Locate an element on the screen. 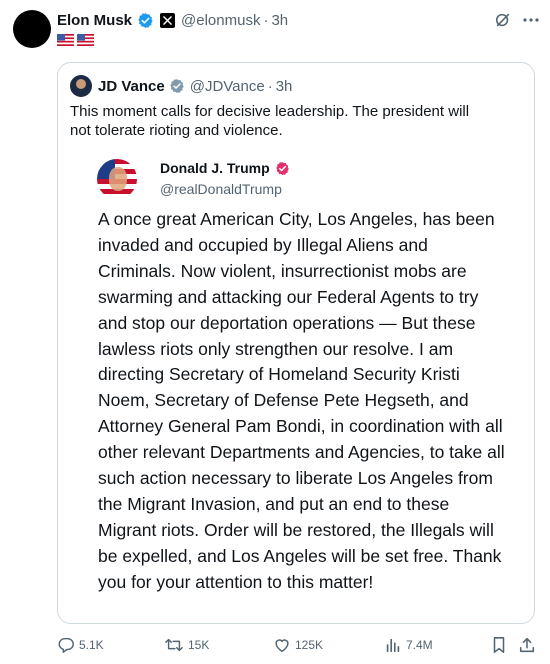  repost-count: 15K is located at coordinates (199, 645).